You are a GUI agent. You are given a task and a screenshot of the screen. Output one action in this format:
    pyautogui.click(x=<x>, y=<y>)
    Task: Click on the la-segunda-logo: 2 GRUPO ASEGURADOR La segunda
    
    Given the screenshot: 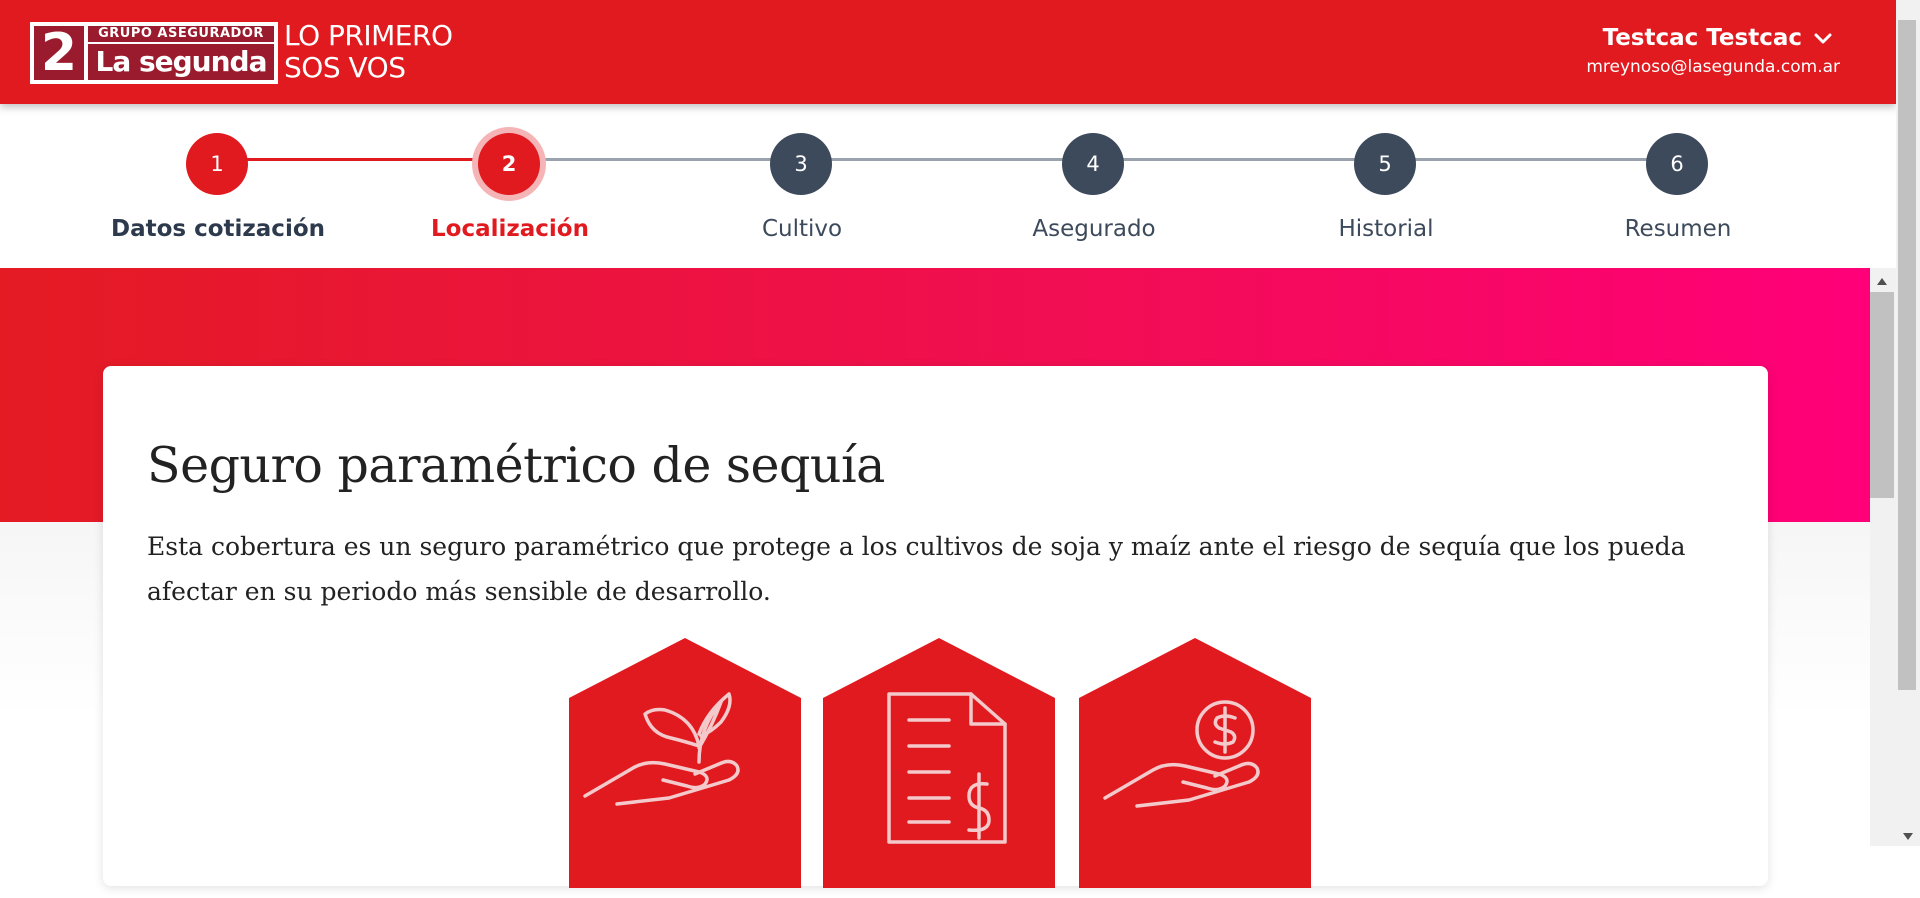 What is the action you would take?
    pyautogui.click(x=154, y=53)
    